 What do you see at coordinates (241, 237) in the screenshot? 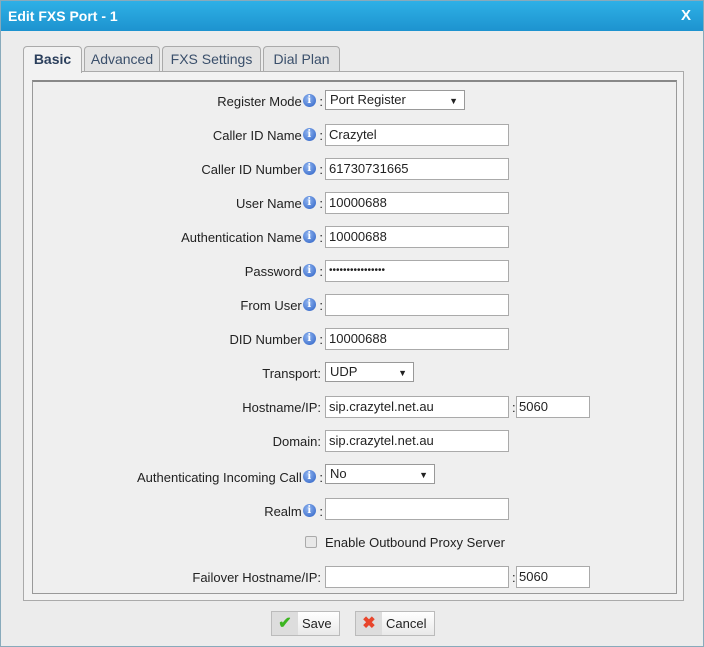
I see `label: Authentication Name` at bounding box center [241, 237].